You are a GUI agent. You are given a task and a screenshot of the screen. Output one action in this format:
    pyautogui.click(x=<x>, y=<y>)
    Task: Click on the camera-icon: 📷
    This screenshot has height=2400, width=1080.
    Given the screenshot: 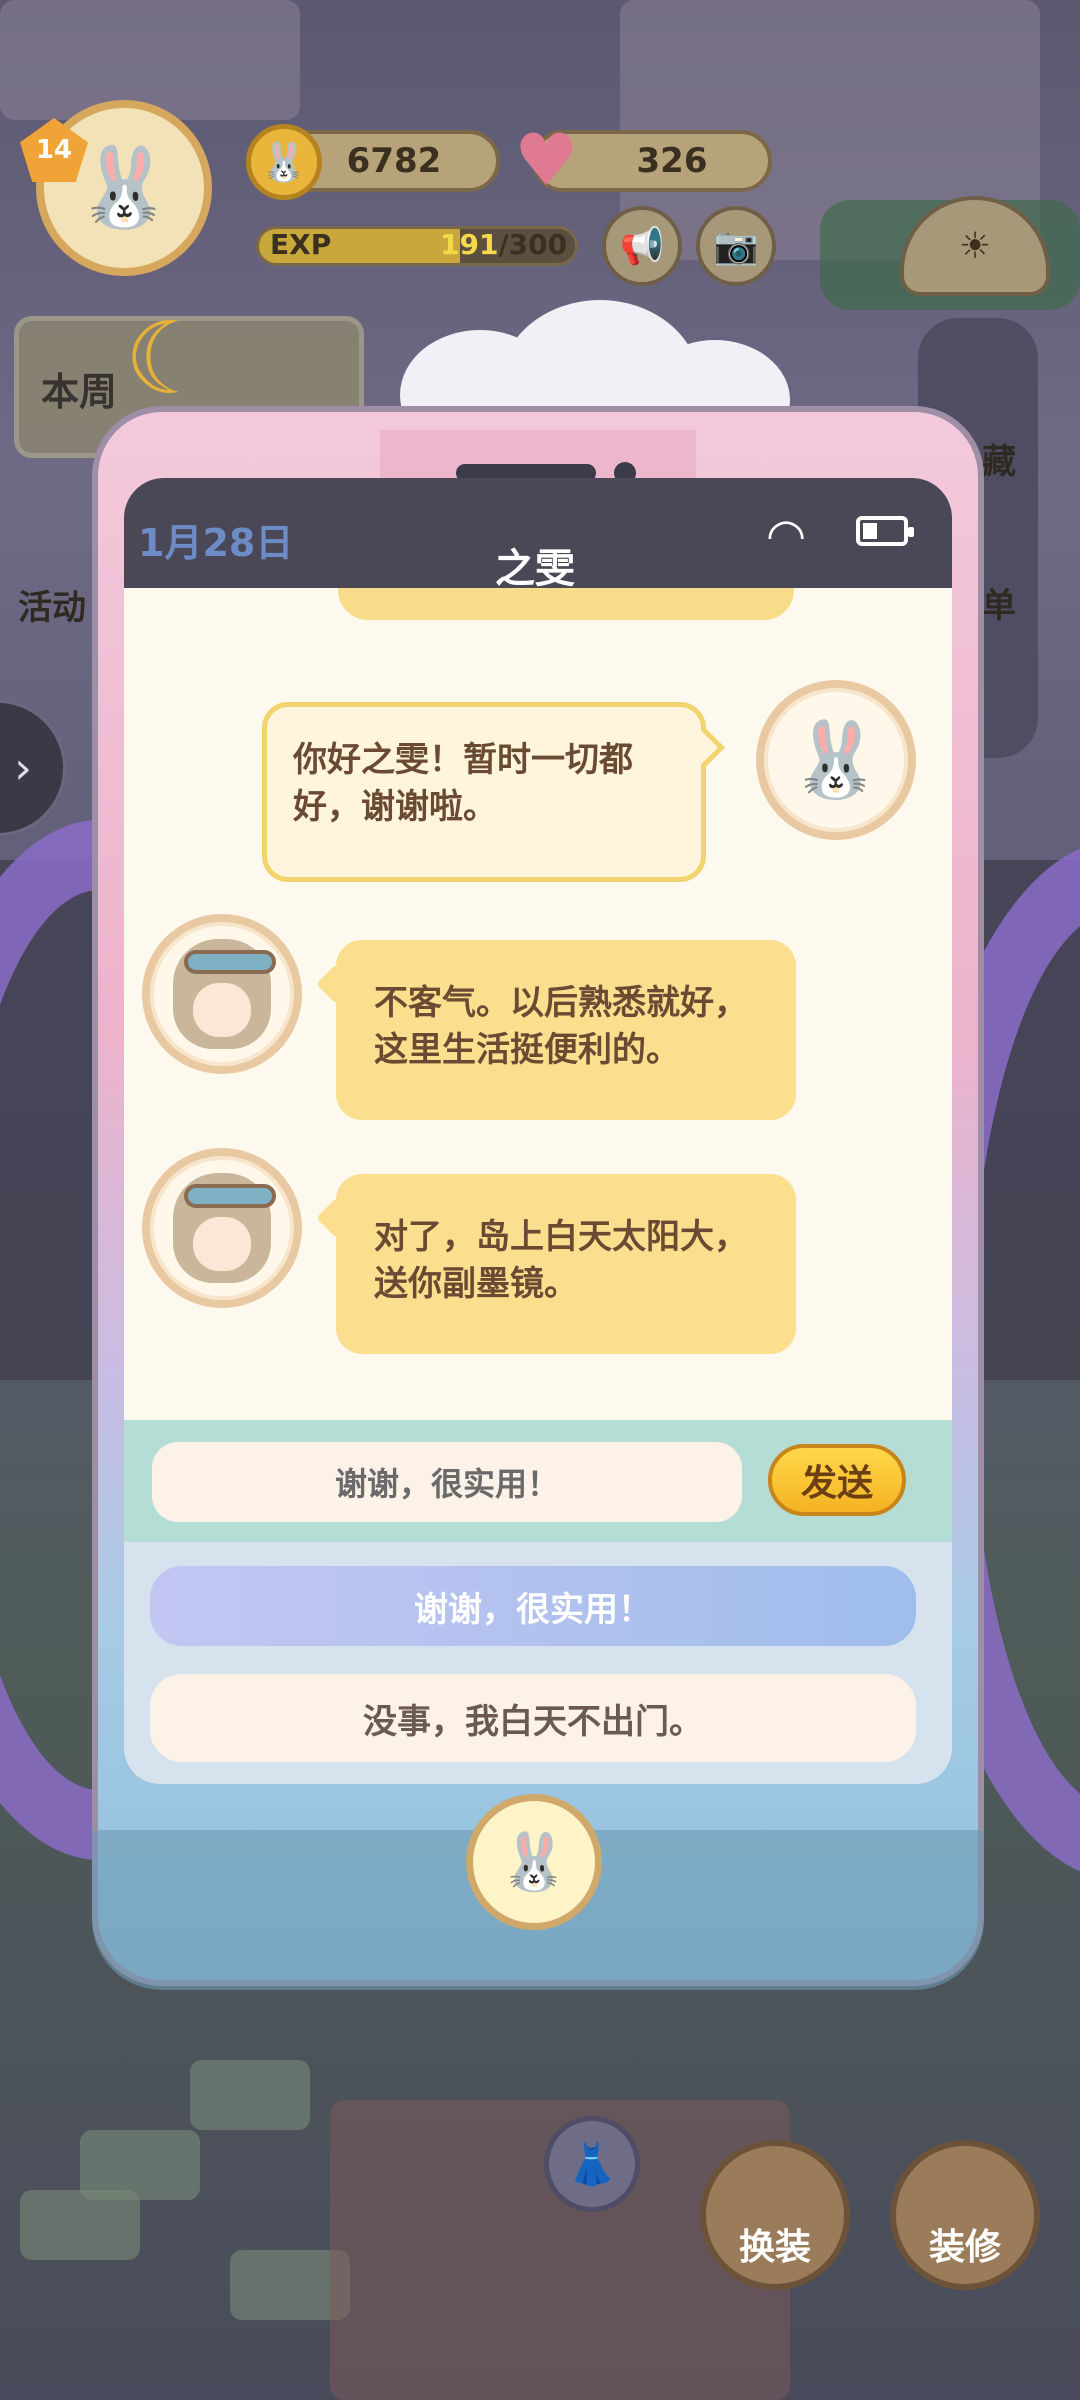 What is the action you would take?
    pyautogui.click(x=736, y=246)
    